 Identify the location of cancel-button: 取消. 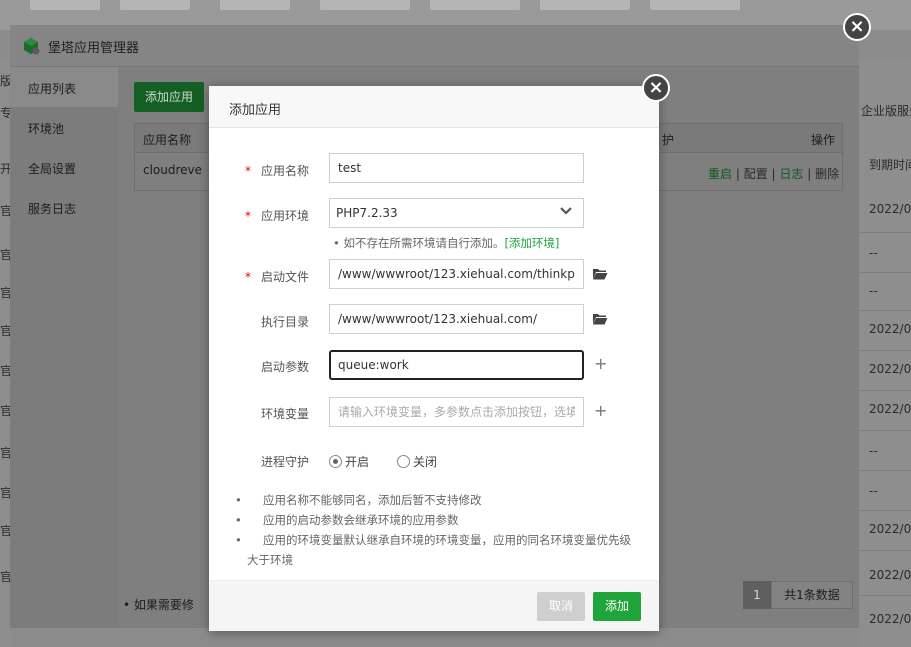
(561, 606).